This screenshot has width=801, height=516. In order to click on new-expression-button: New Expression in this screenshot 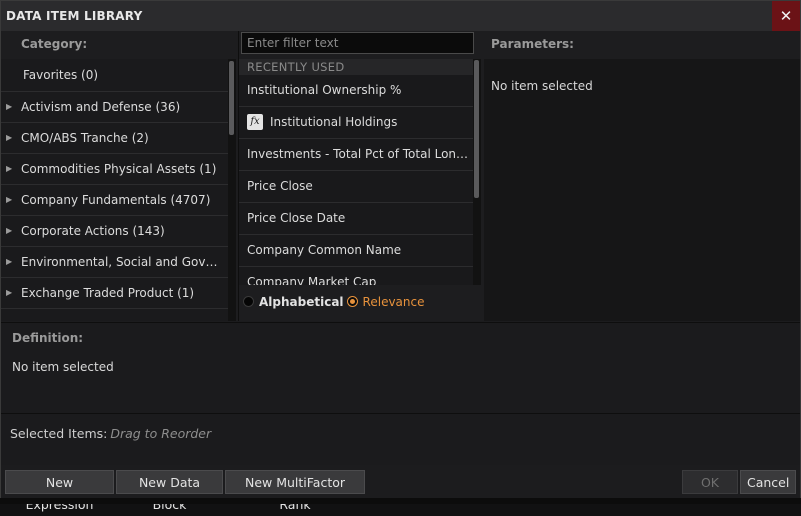, I will do `click(59, 491)`.